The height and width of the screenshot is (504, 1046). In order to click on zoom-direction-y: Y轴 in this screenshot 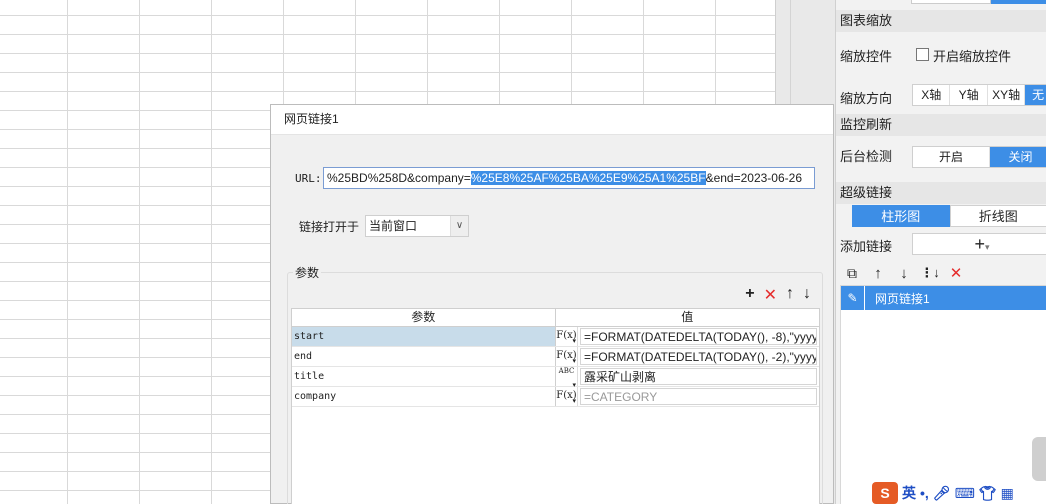, I will do `click(969, 95)`.